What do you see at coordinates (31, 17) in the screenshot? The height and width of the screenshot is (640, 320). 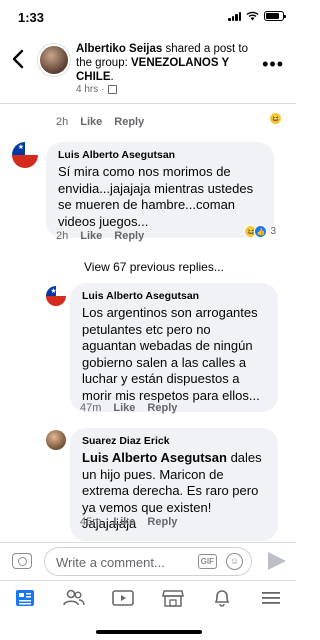 I see `status-time: 1:33` at bounding box center [31, 17].